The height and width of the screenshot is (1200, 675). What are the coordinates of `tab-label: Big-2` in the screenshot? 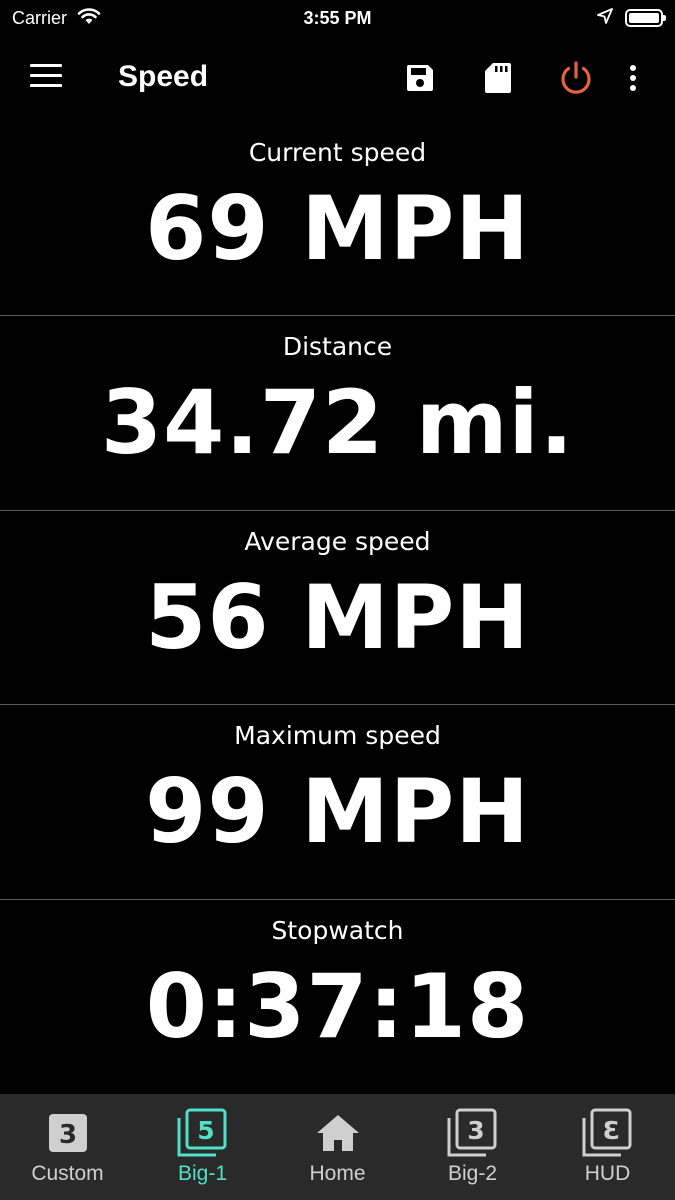 It's located at (472, 1173).